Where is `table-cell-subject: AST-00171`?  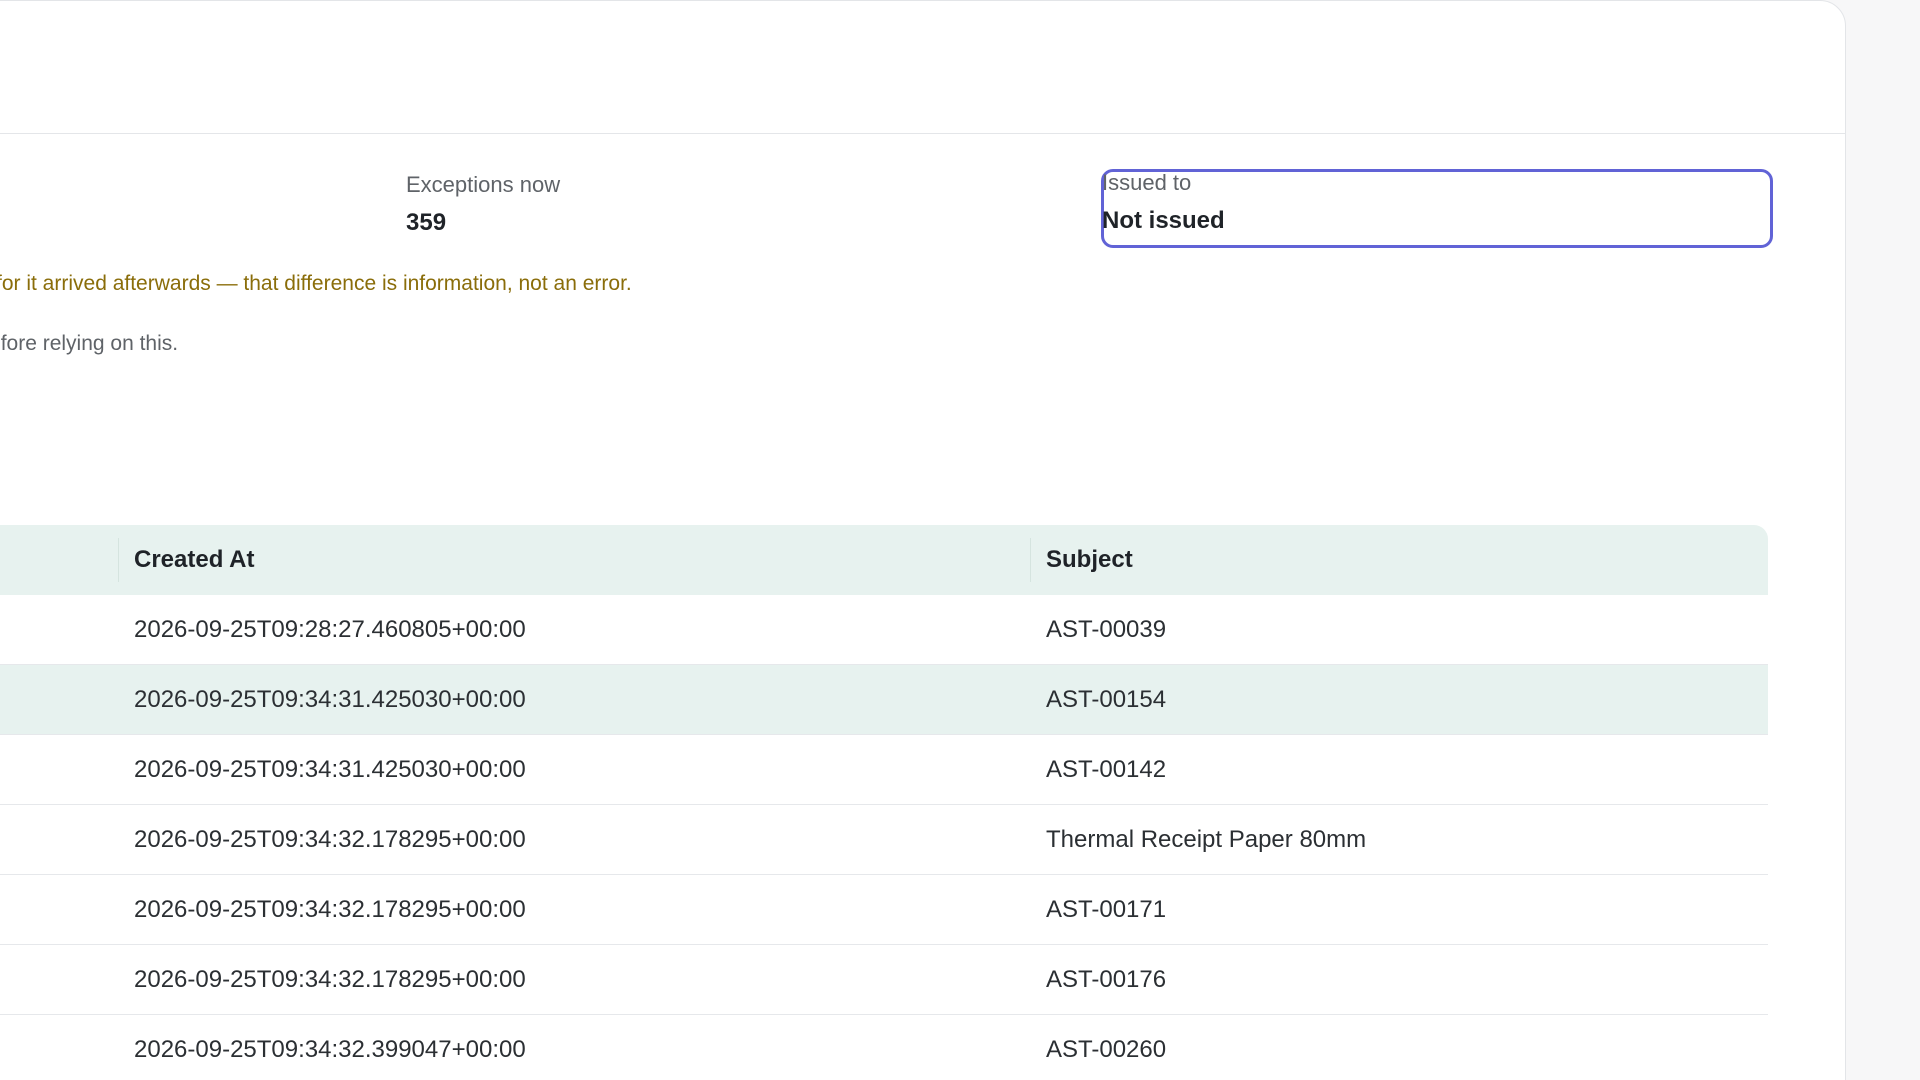
table-cell-subject: AST-00171 is located at coordinates (1106, 909).